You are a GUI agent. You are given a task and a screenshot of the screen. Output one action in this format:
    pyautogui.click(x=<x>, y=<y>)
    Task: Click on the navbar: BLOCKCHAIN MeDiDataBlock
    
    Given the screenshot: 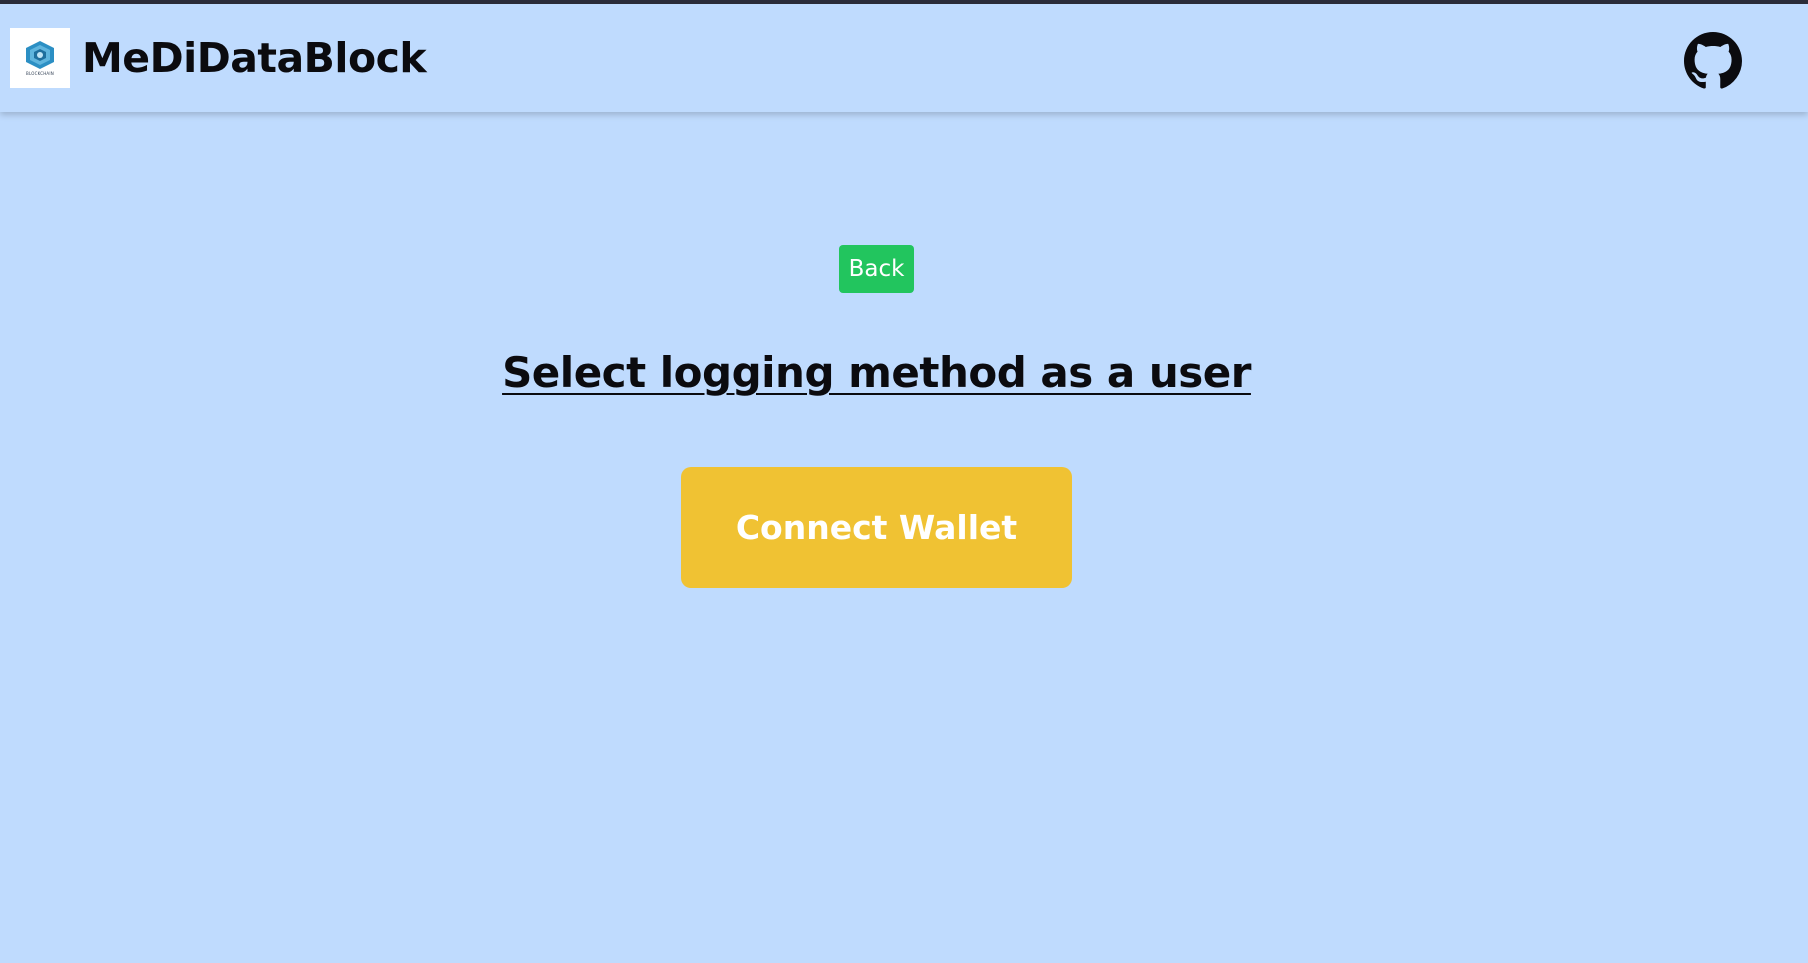 What is the action you would take?
    pyautogui.click(x=904, y=58)
    